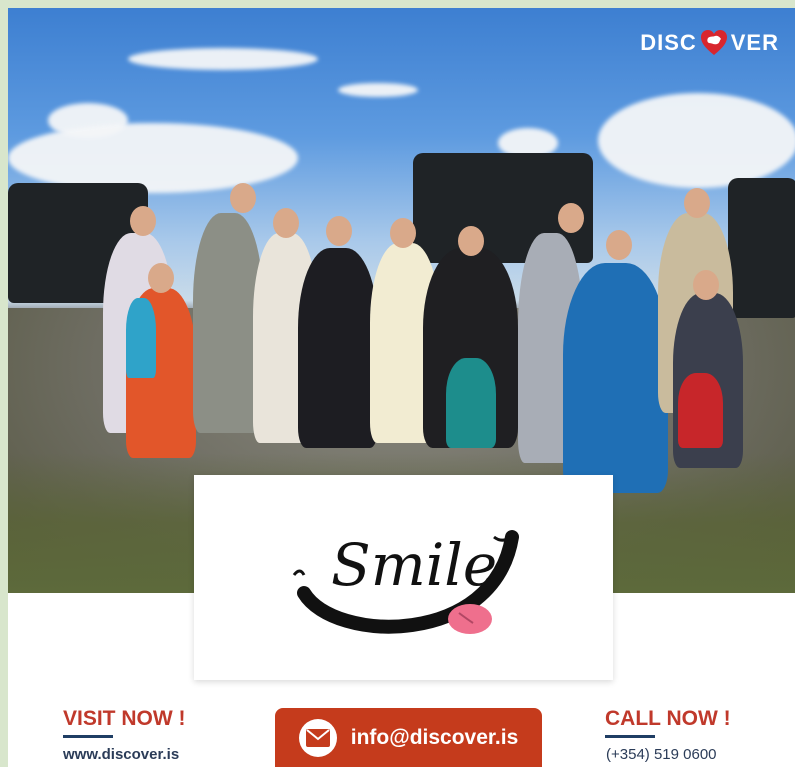  Describe the element at coordinates (434, 737) in the screenshot. I see `email-address: info@discover.is` at that location.